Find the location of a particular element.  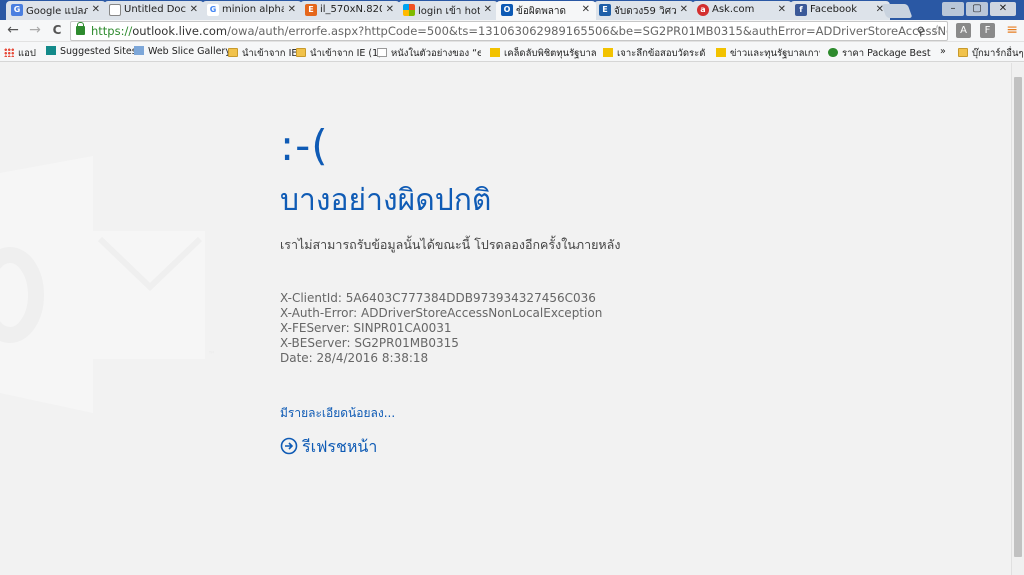

bookmark-apps: แอป is located at coordinates (20, 53).